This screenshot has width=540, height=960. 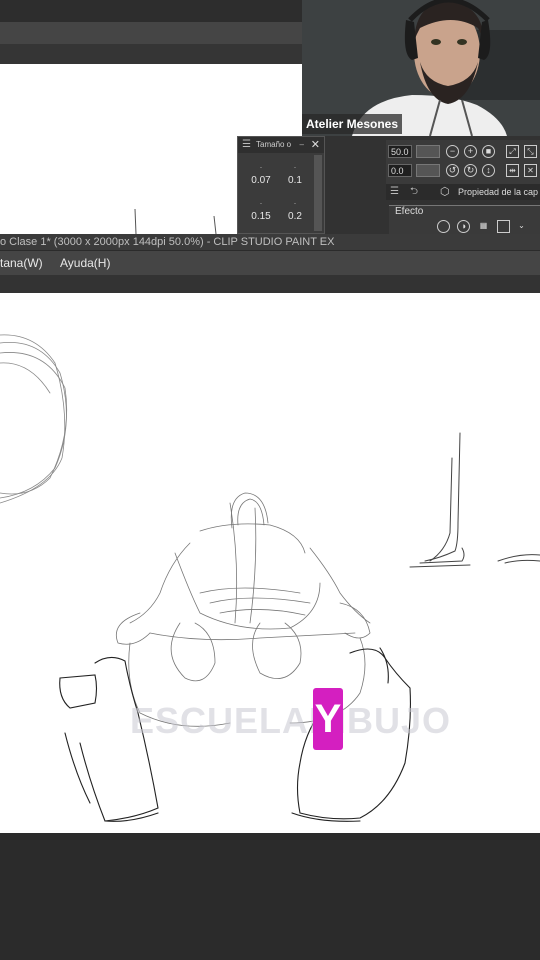 What do you see at coordinates (34, 419) in the screenshot?
I see `circle-sketch` at bounding box center [34, 419].